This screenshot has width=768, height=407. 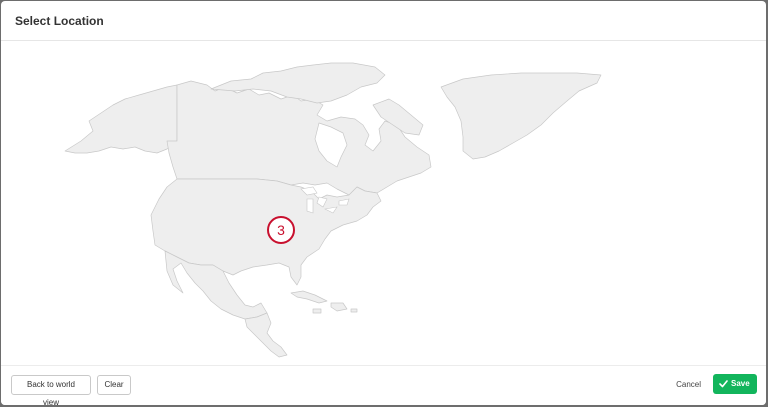 What do you see at coordinates (339, 307) in the screenshot?
I see `region-hispaniola` at bounding box center [339, 307].